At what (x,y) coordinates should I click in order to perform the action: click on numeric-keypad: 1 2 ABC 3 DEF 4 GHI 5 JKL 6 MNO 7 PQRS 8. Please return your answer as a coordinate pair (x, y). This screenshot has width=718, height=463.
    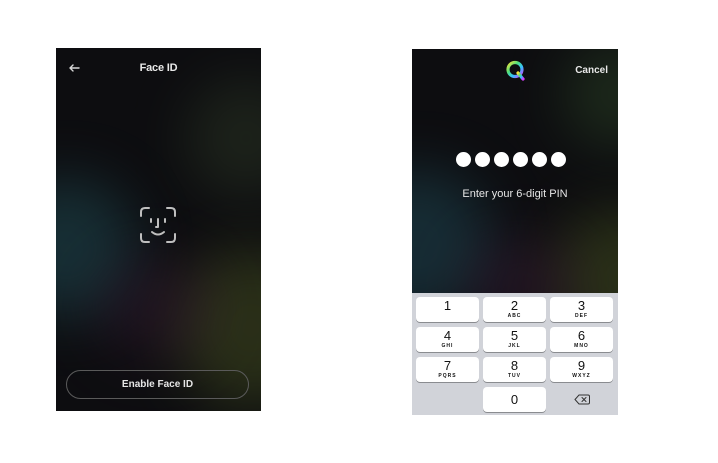
    Looking at the image, I should click on (515, 354).